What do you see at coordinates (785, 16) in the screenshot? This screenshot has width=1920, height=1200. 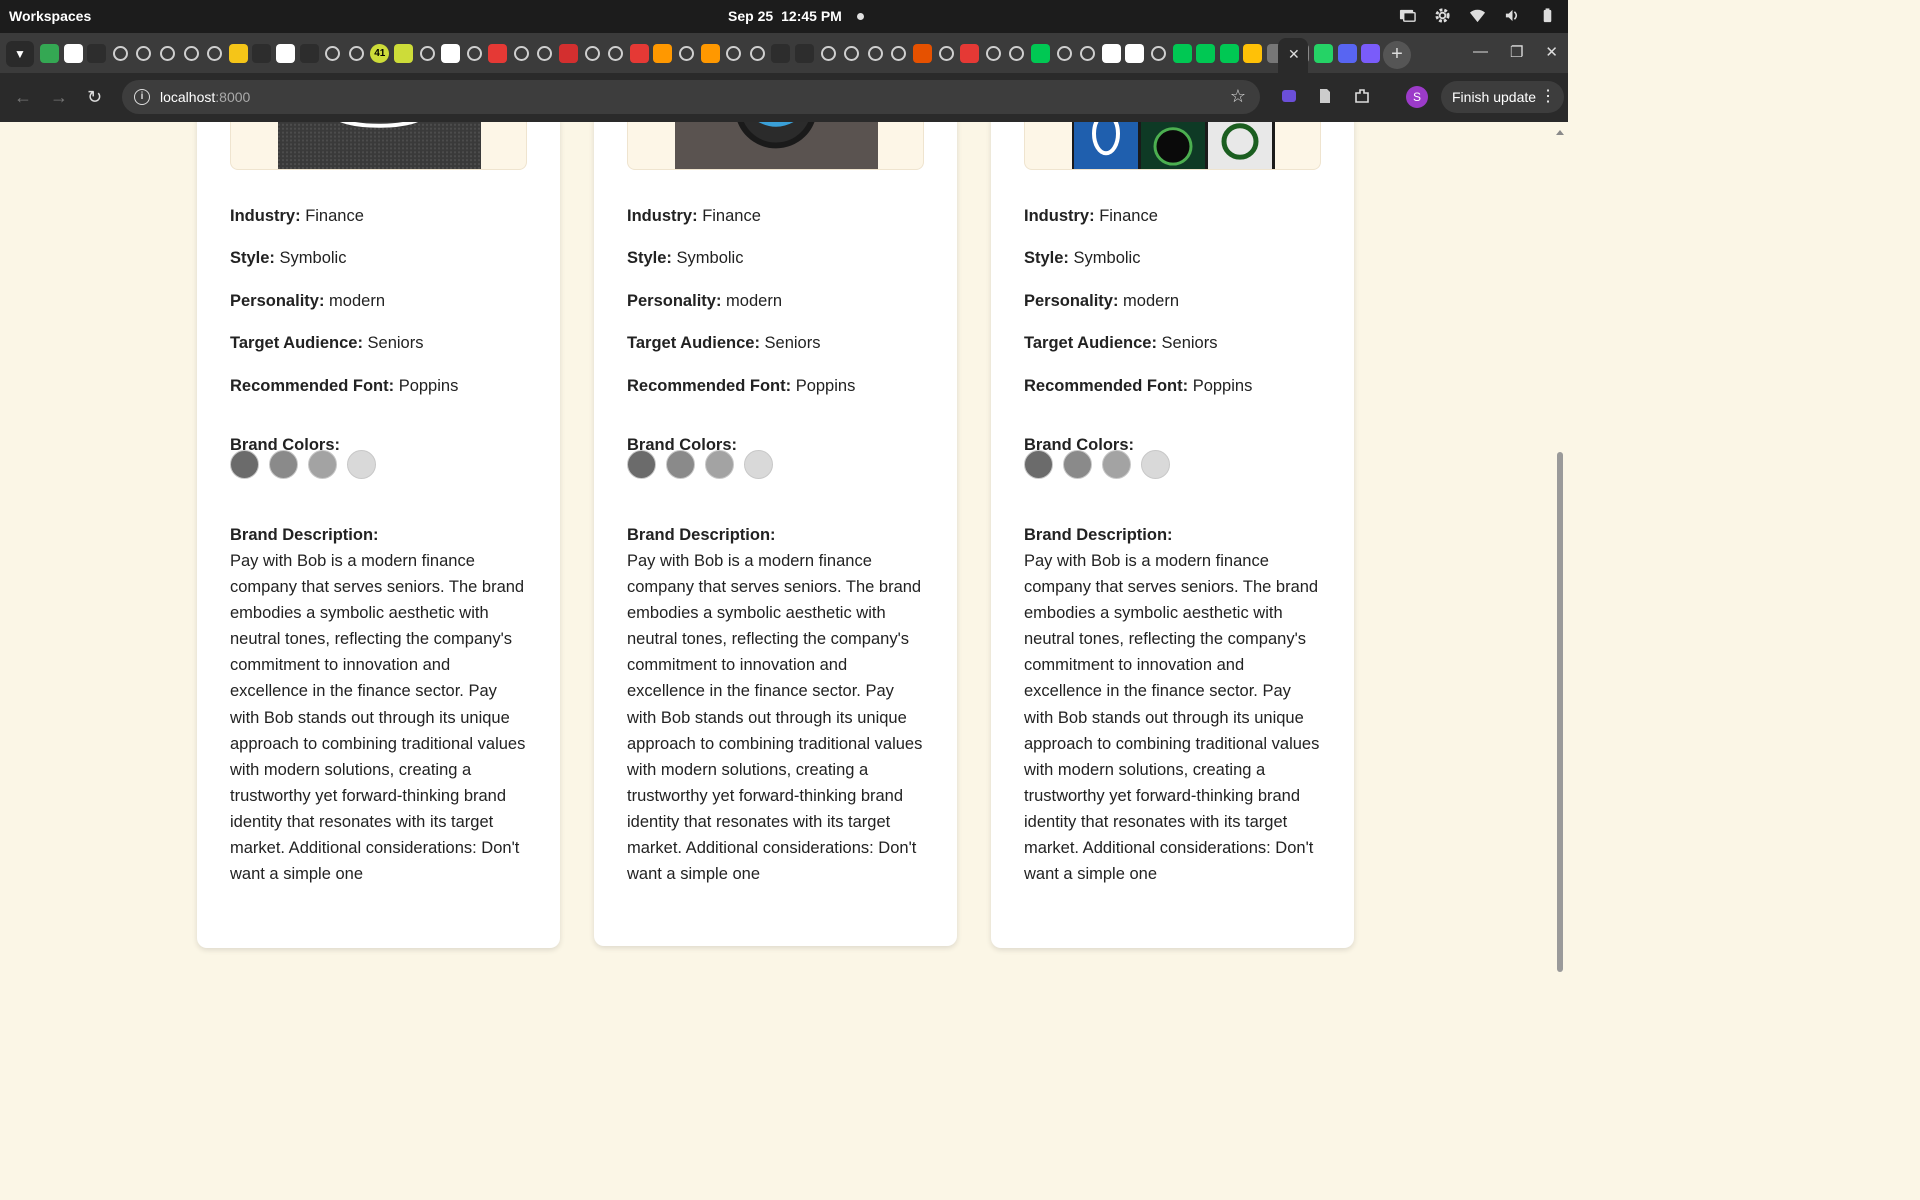 I see `clock: Sep 25 12:45 PM` at bounding box center [785, 16].